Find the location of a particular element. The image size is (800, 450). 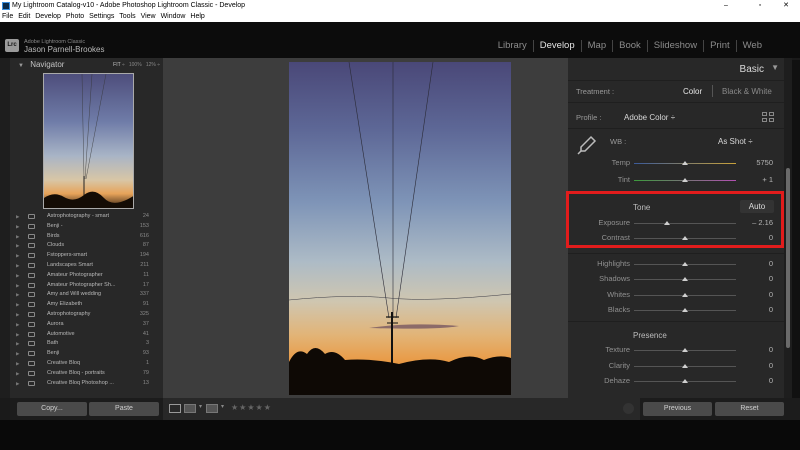

wb-eyedropper-icon is located at coordinates (587, 145).